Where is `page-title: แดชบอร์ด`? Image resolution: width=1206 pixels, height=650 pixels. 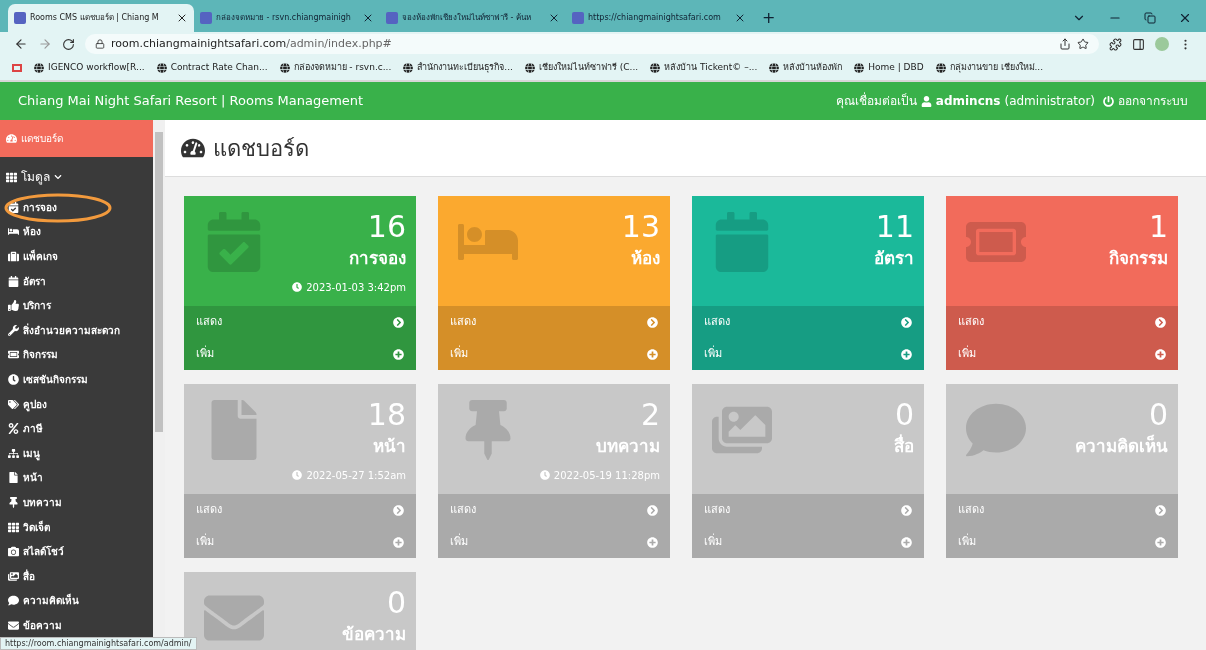 page-title: แดชบอร์ด is located at coordinates (261, 148).